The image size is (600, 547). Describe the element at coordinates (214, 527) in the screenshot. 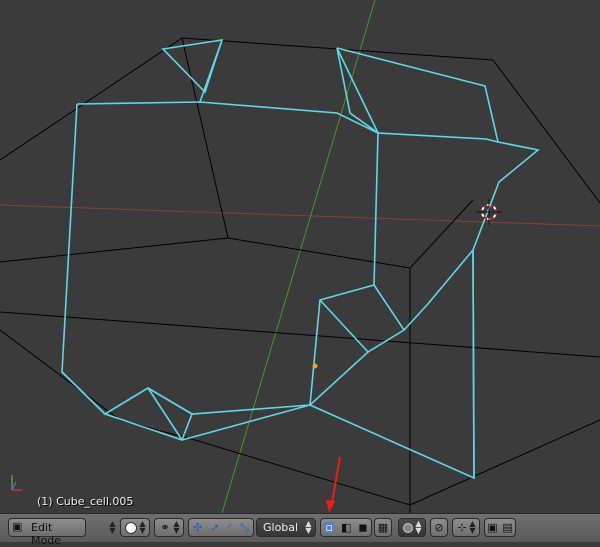

I see `translate-manipulator-icon: ➚` at that location.